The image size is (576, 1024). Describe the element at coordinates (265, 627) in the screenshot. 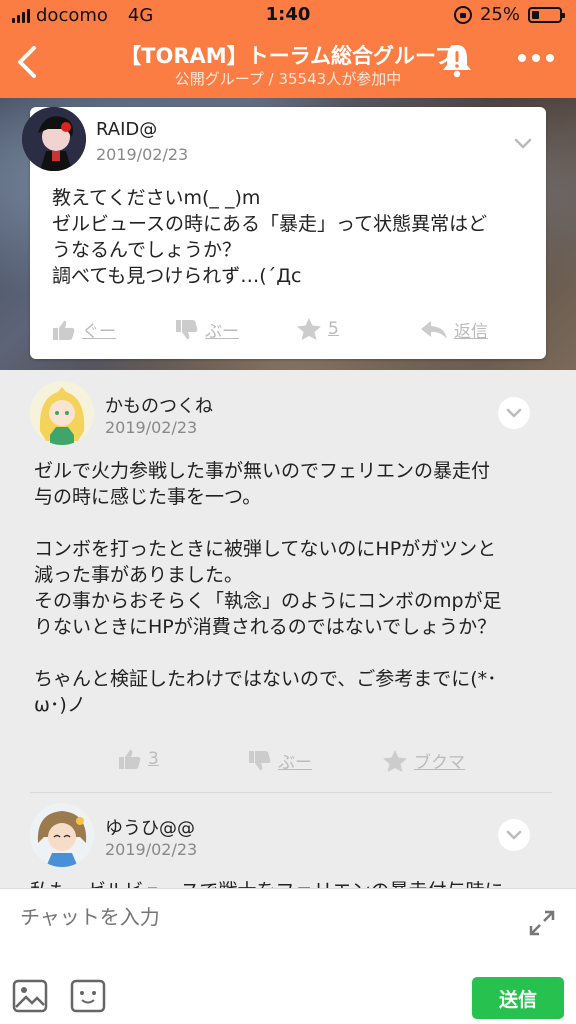

I see `comment-line: りないときにHPが消費されるのではないでしょうか？` at that location.